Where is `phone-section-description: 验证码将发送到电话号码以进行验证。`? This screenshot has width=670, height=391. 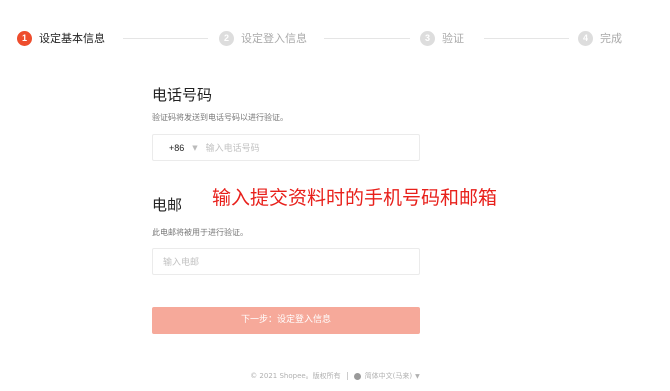
phone-section-description: 验证码将发送到电话号码以进行验证。 is located at coordinates (220, 117).